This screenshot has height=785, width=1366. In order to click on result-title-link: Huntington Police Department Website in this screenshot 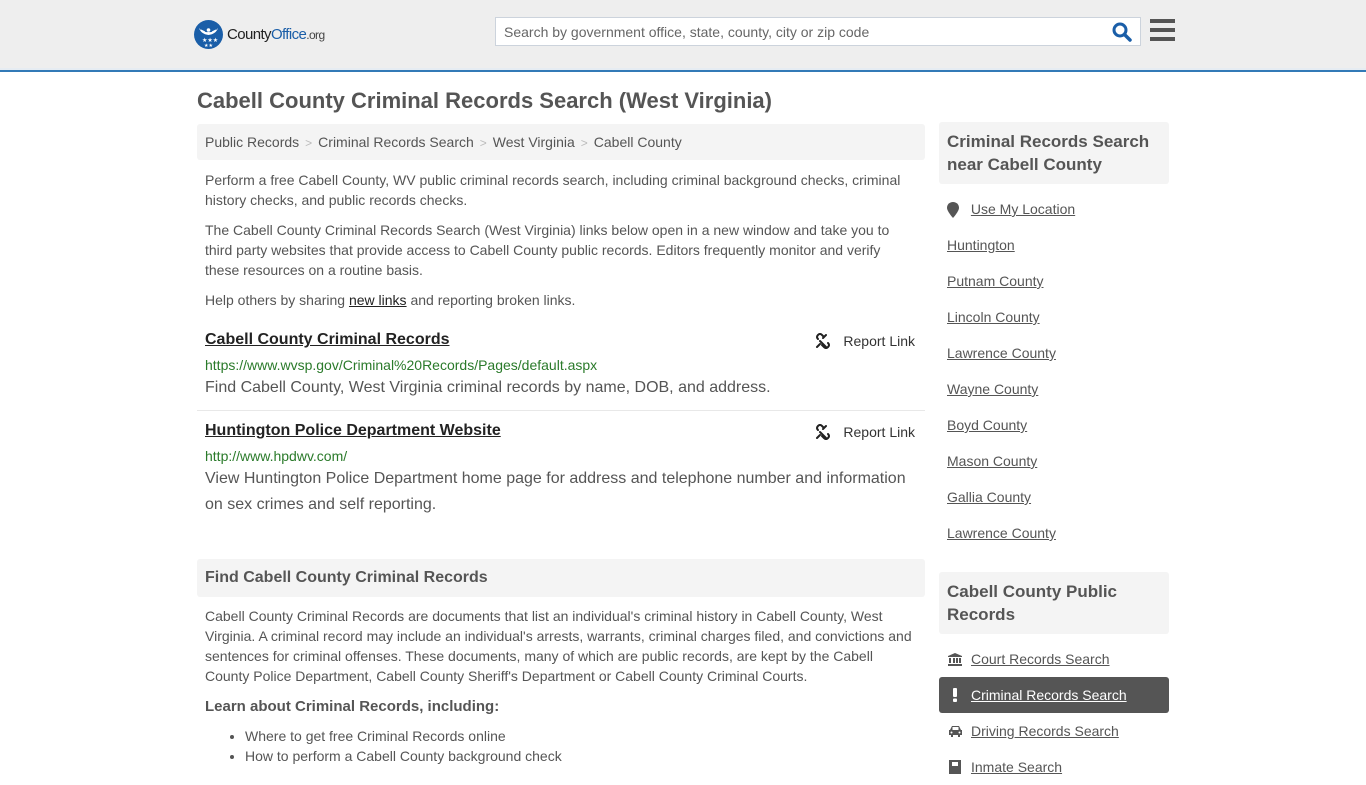, I will do `click(353, 431)`.